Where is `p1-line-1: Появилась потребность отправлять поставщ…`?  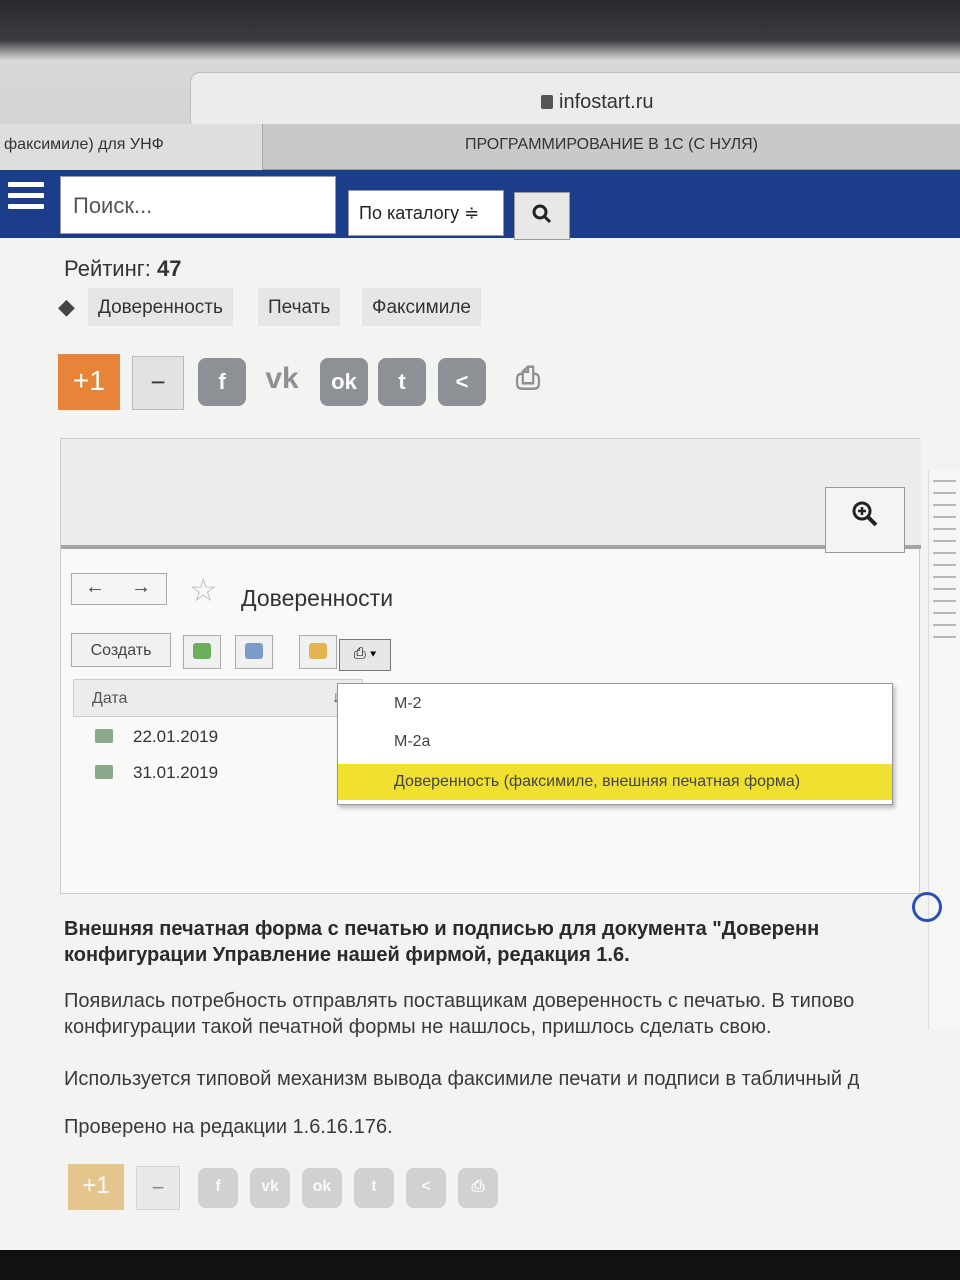 p1-line-1: Появилась потребность отправлять поставщ… is located at coordinates (459, 1001).